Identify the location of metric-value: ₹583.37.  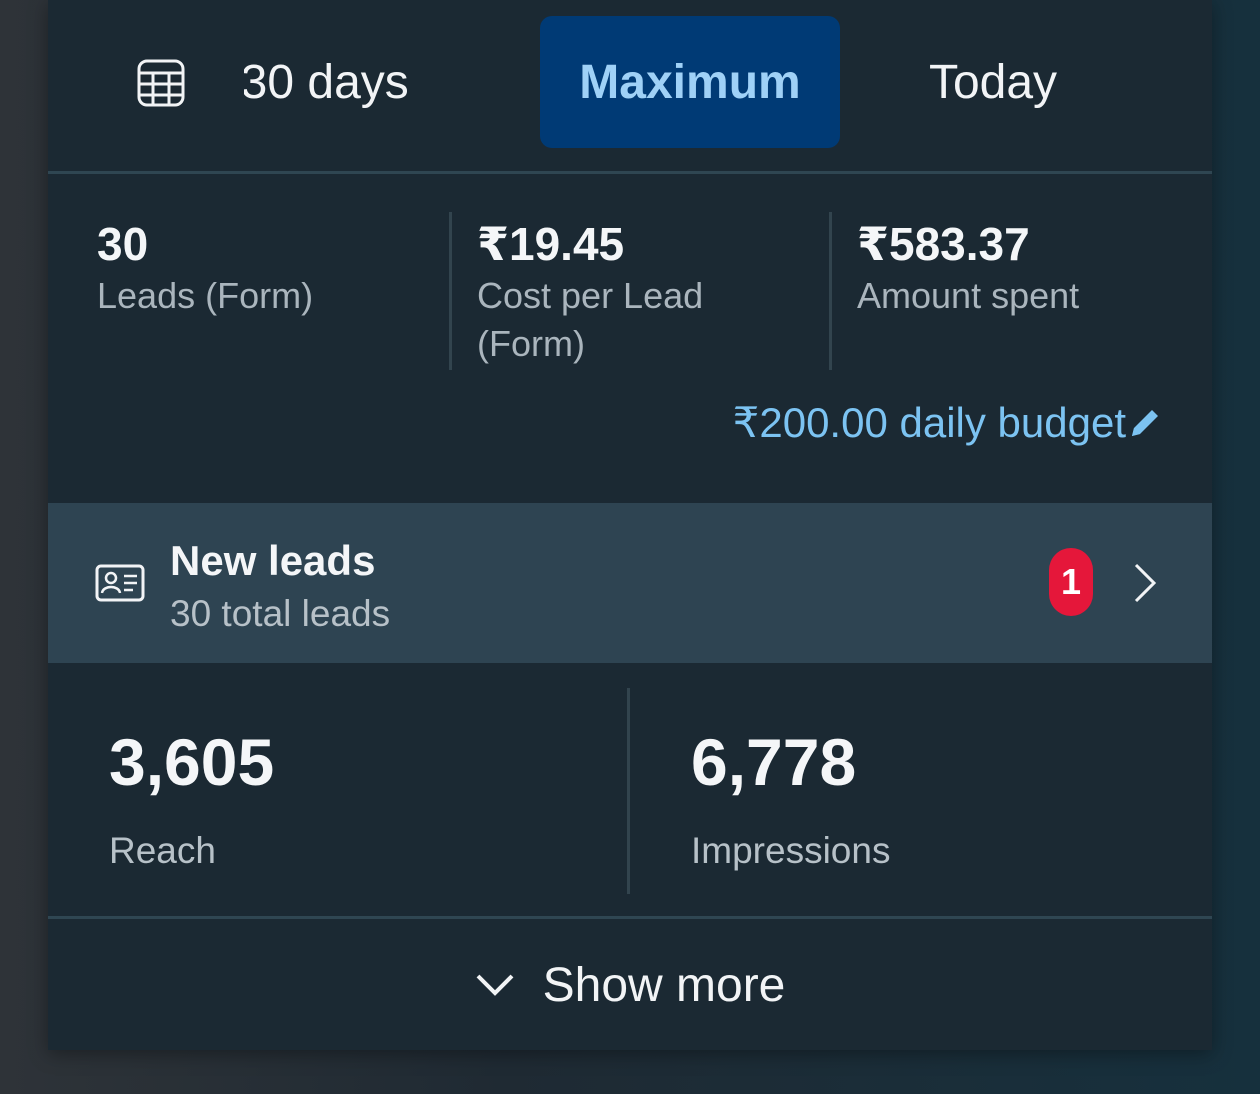
(943, 244).